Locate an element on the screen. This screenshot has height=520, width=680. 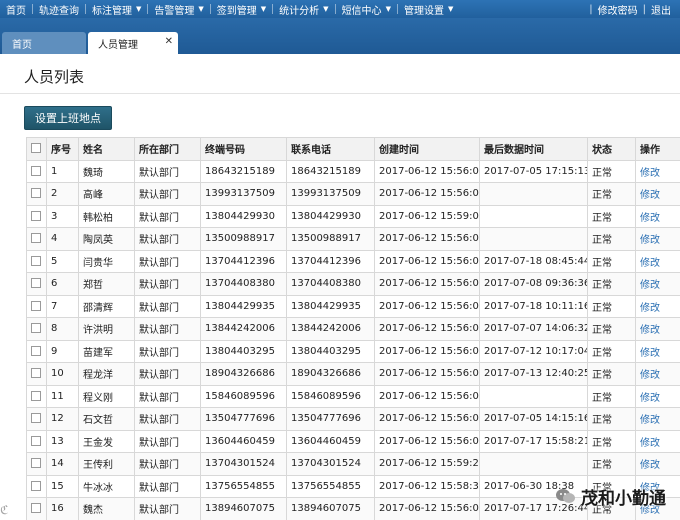
table-cell: 13704408380 is located at coordinates (330, 284).